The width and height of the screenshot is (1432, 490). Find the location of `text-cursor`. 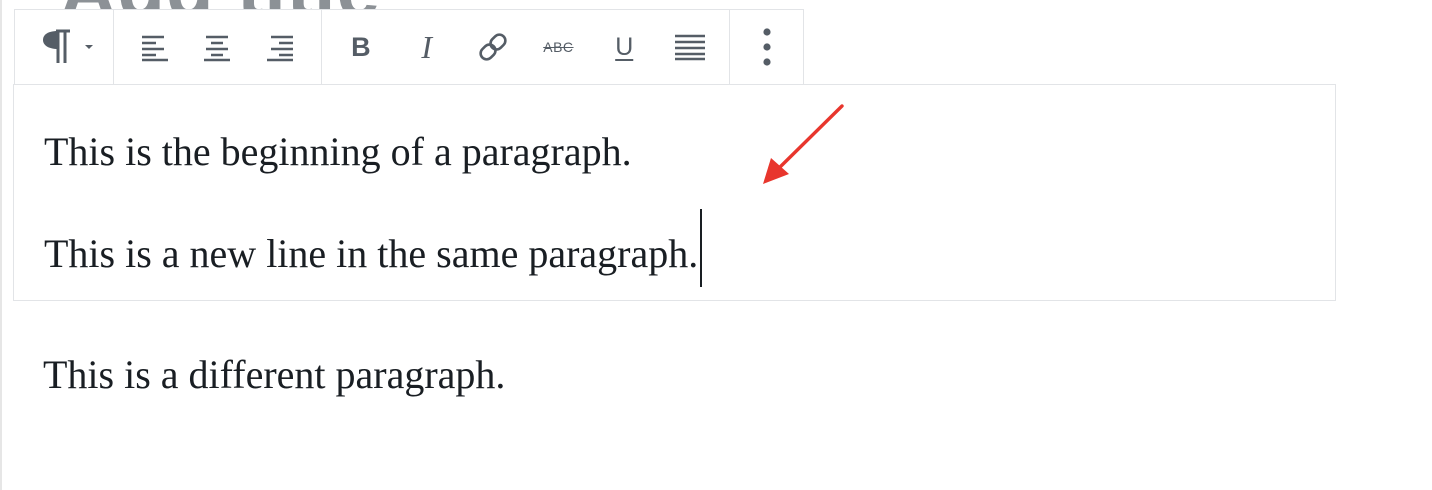

text-cursor is located at coordinates (701, 248).